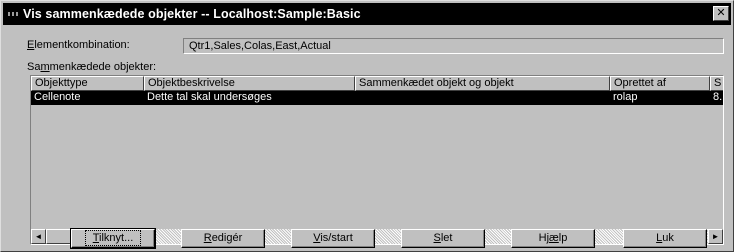  I want to click on close-button: Luk, so click(665, 238).